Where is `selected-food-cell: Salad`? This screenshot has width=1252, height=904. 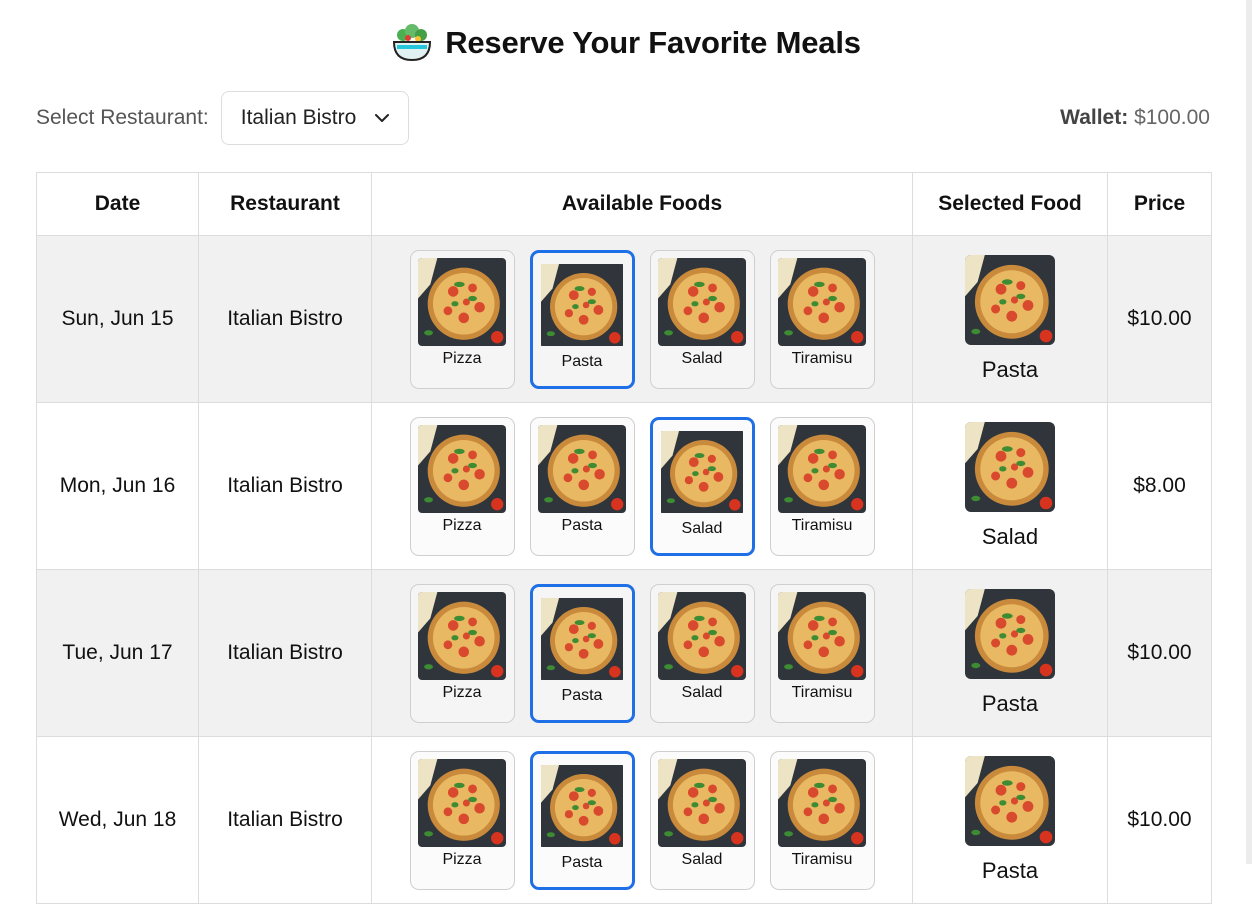 selected-food-cell: Salad is located at coordinates (1010, 486).